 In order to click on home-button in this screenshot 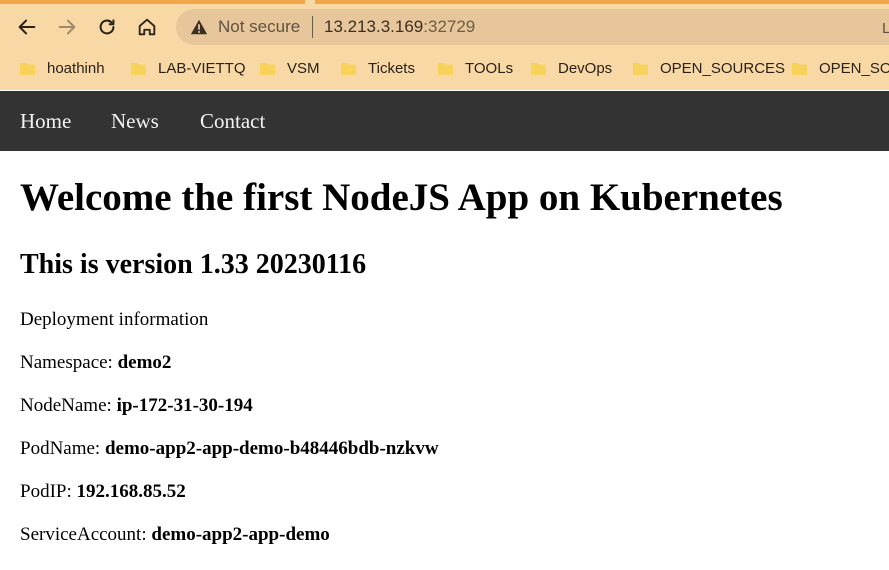, I will do `click(147, 27)`.